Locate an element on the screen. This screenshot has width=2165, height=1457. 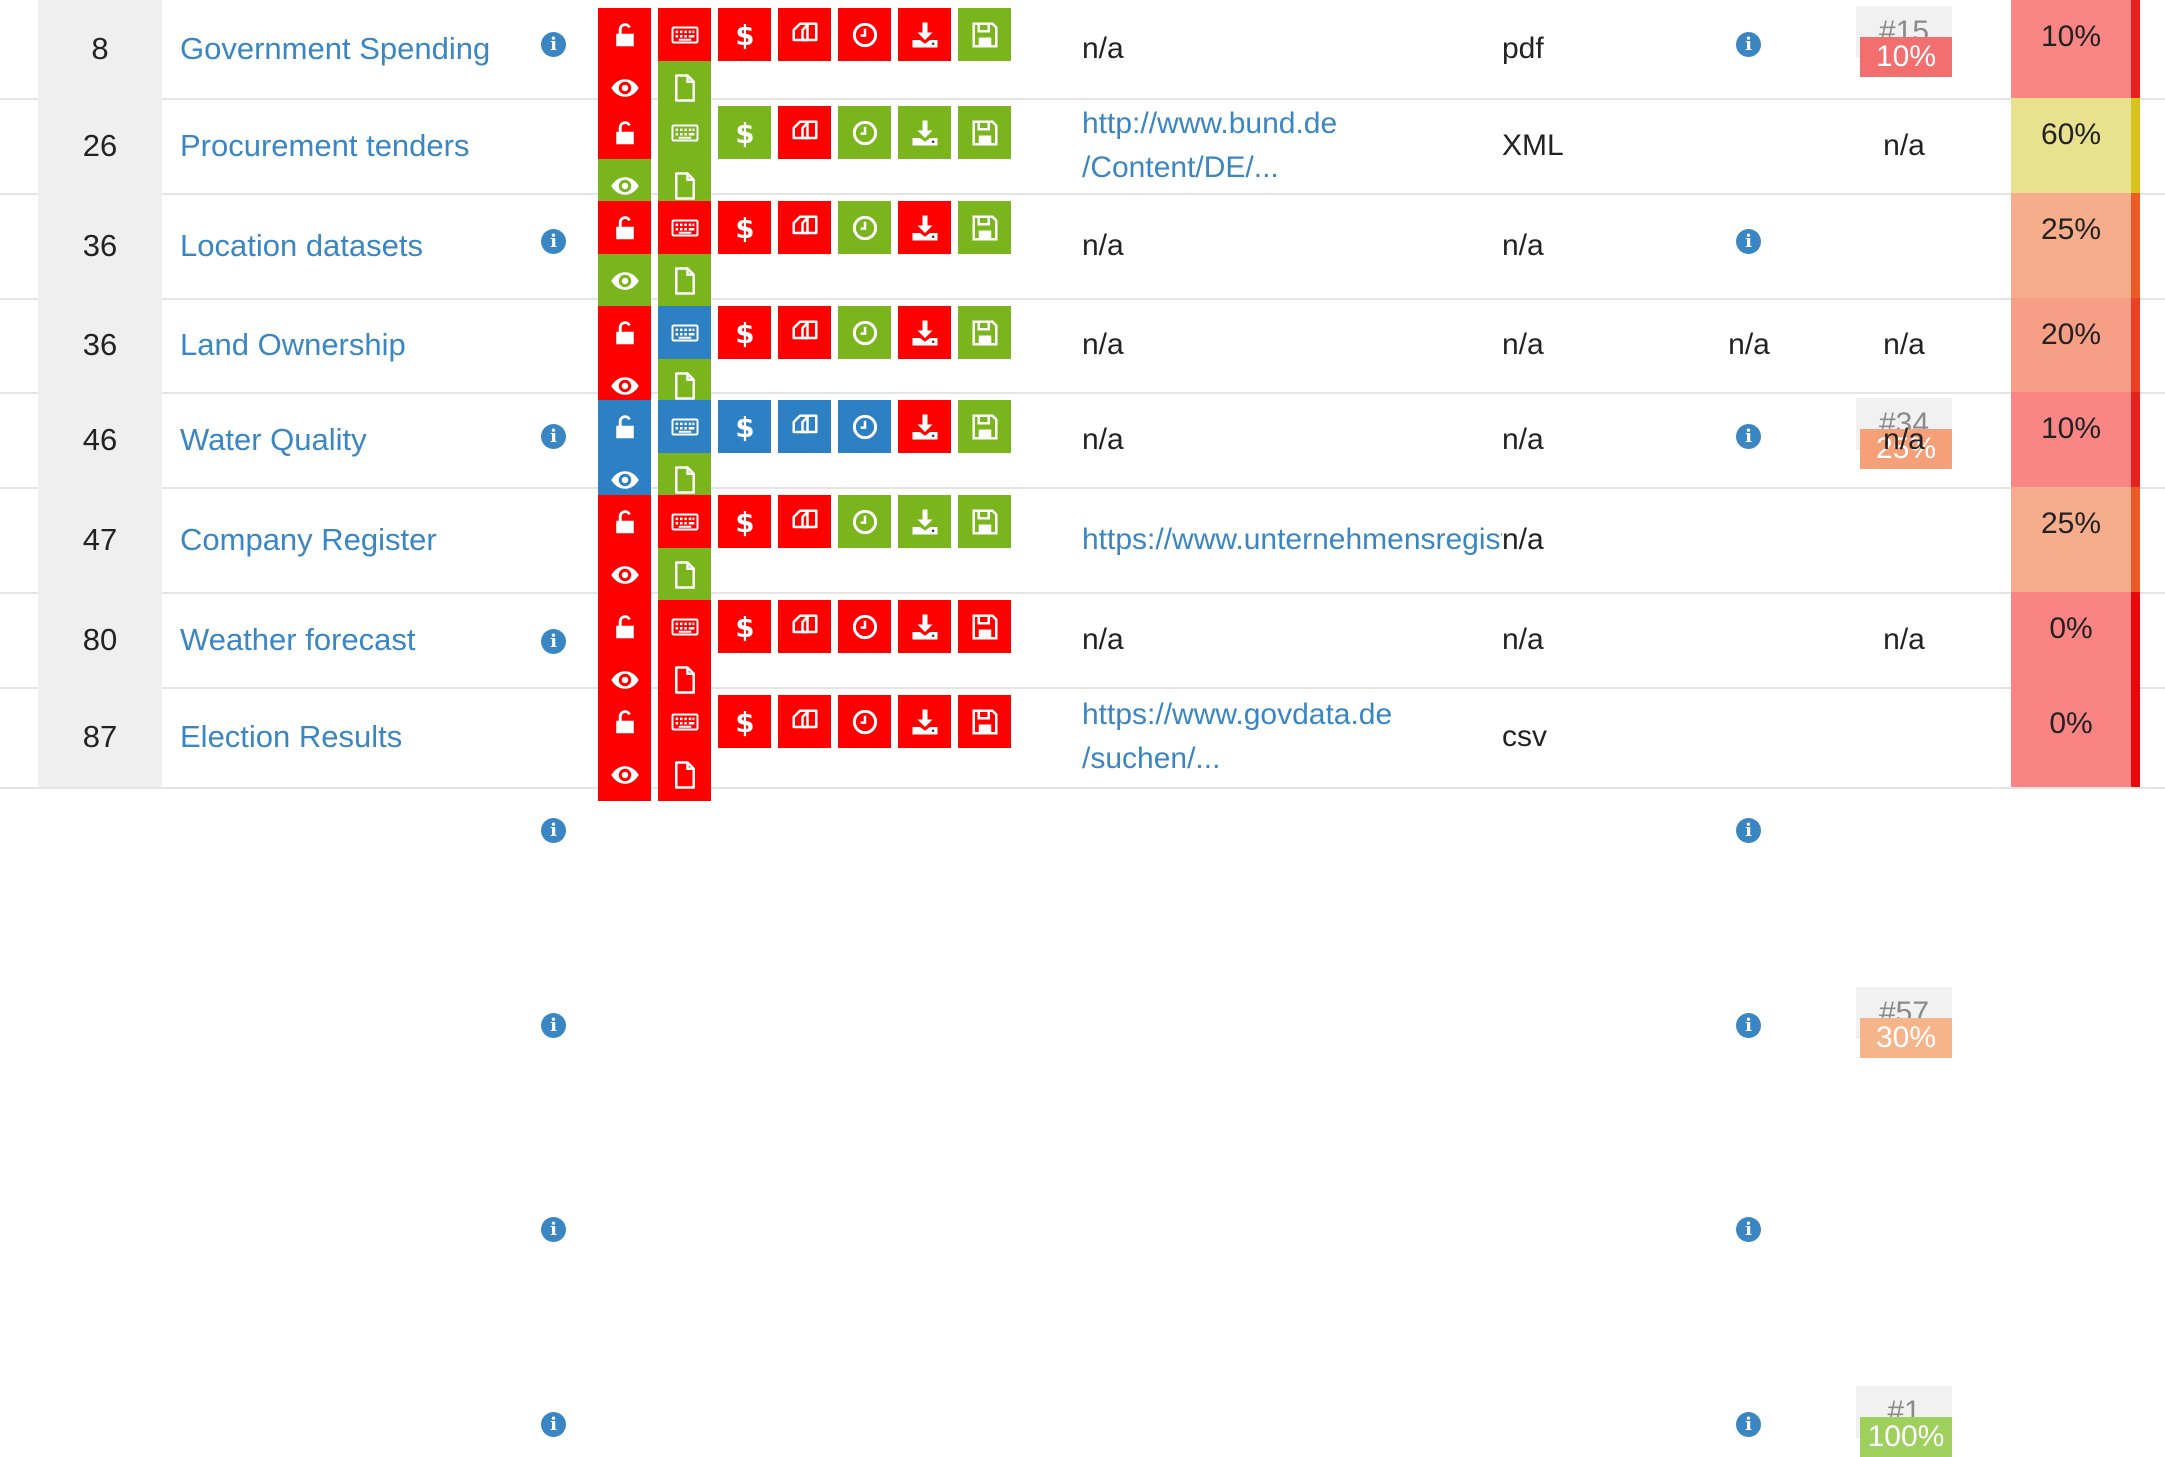
dataset-name-link: Procurement tenders is located at coordinates (324, 145).